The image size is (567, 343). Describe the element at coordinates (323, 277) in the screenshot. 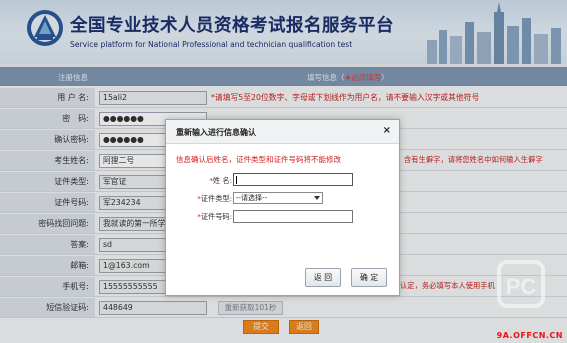

I see `dialog-back-button: 返 回` at that location.